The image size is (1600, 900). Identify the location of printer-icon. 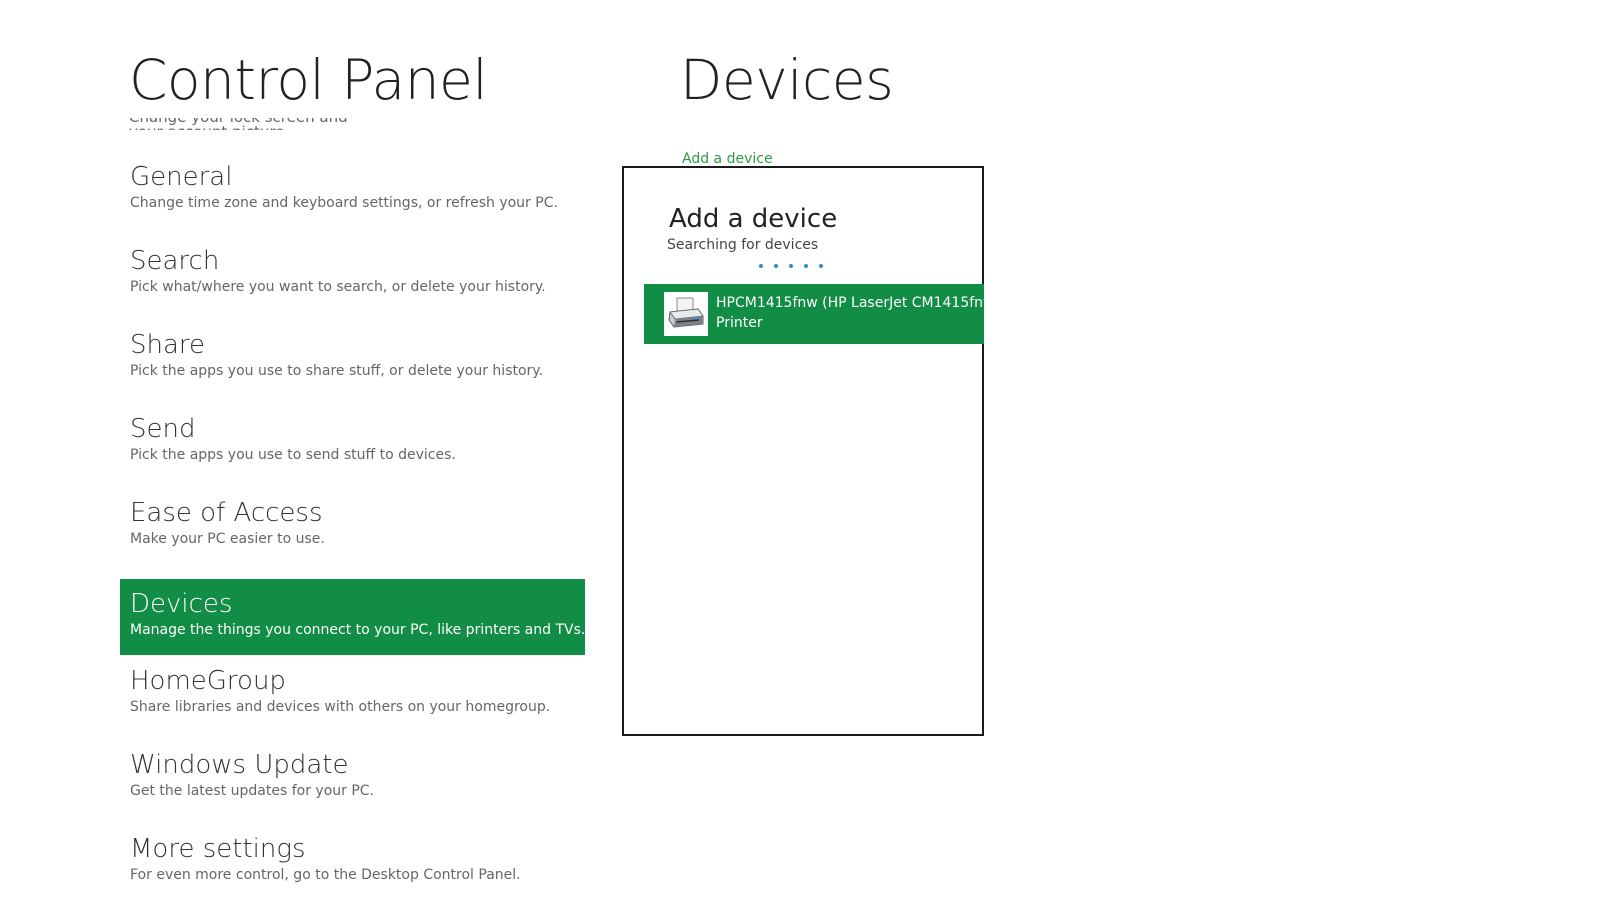
(686, 314).